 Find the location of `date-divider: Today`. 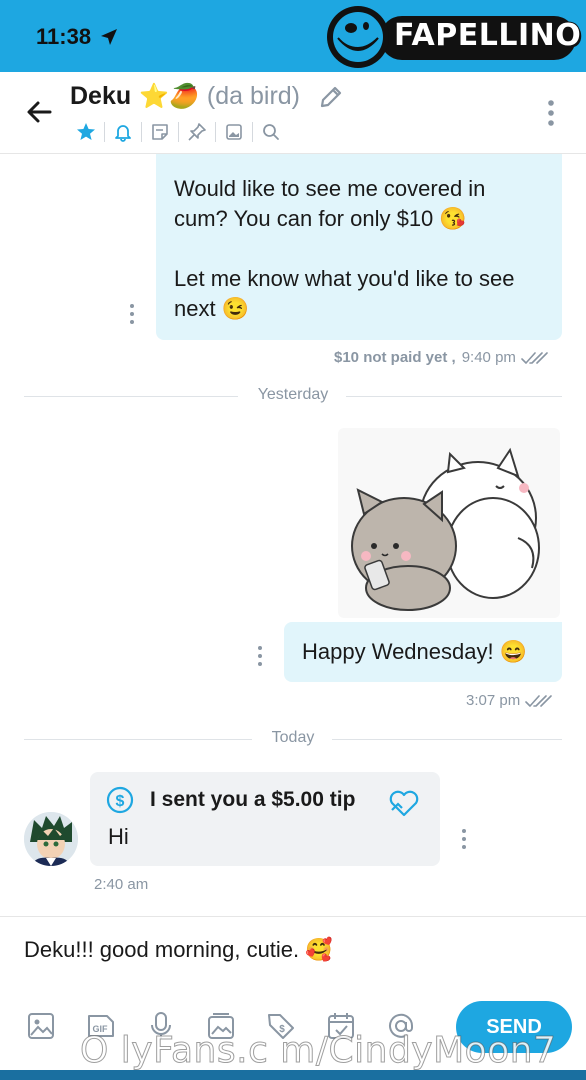

date-divider: Today is located at coordinates (293, 739).